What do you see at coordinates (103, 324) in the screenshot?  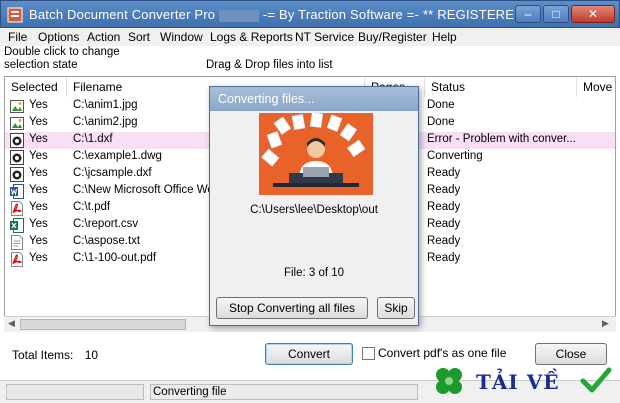 I see `scrollbar-thumb` at bounding box center [103, 324].